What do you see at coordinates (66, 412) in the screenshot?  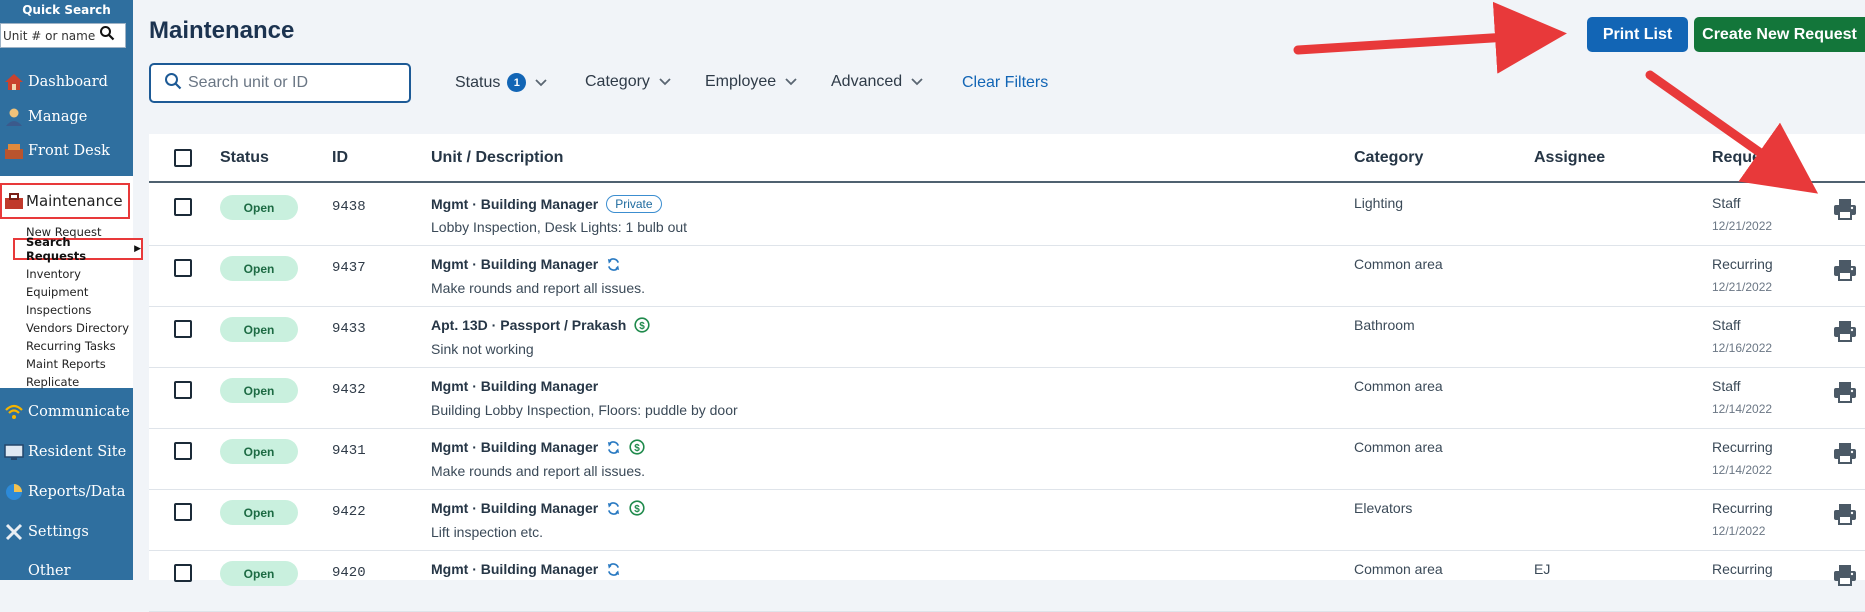 I see `nav-communicate: Communicate` at bounding box center [66, 412].